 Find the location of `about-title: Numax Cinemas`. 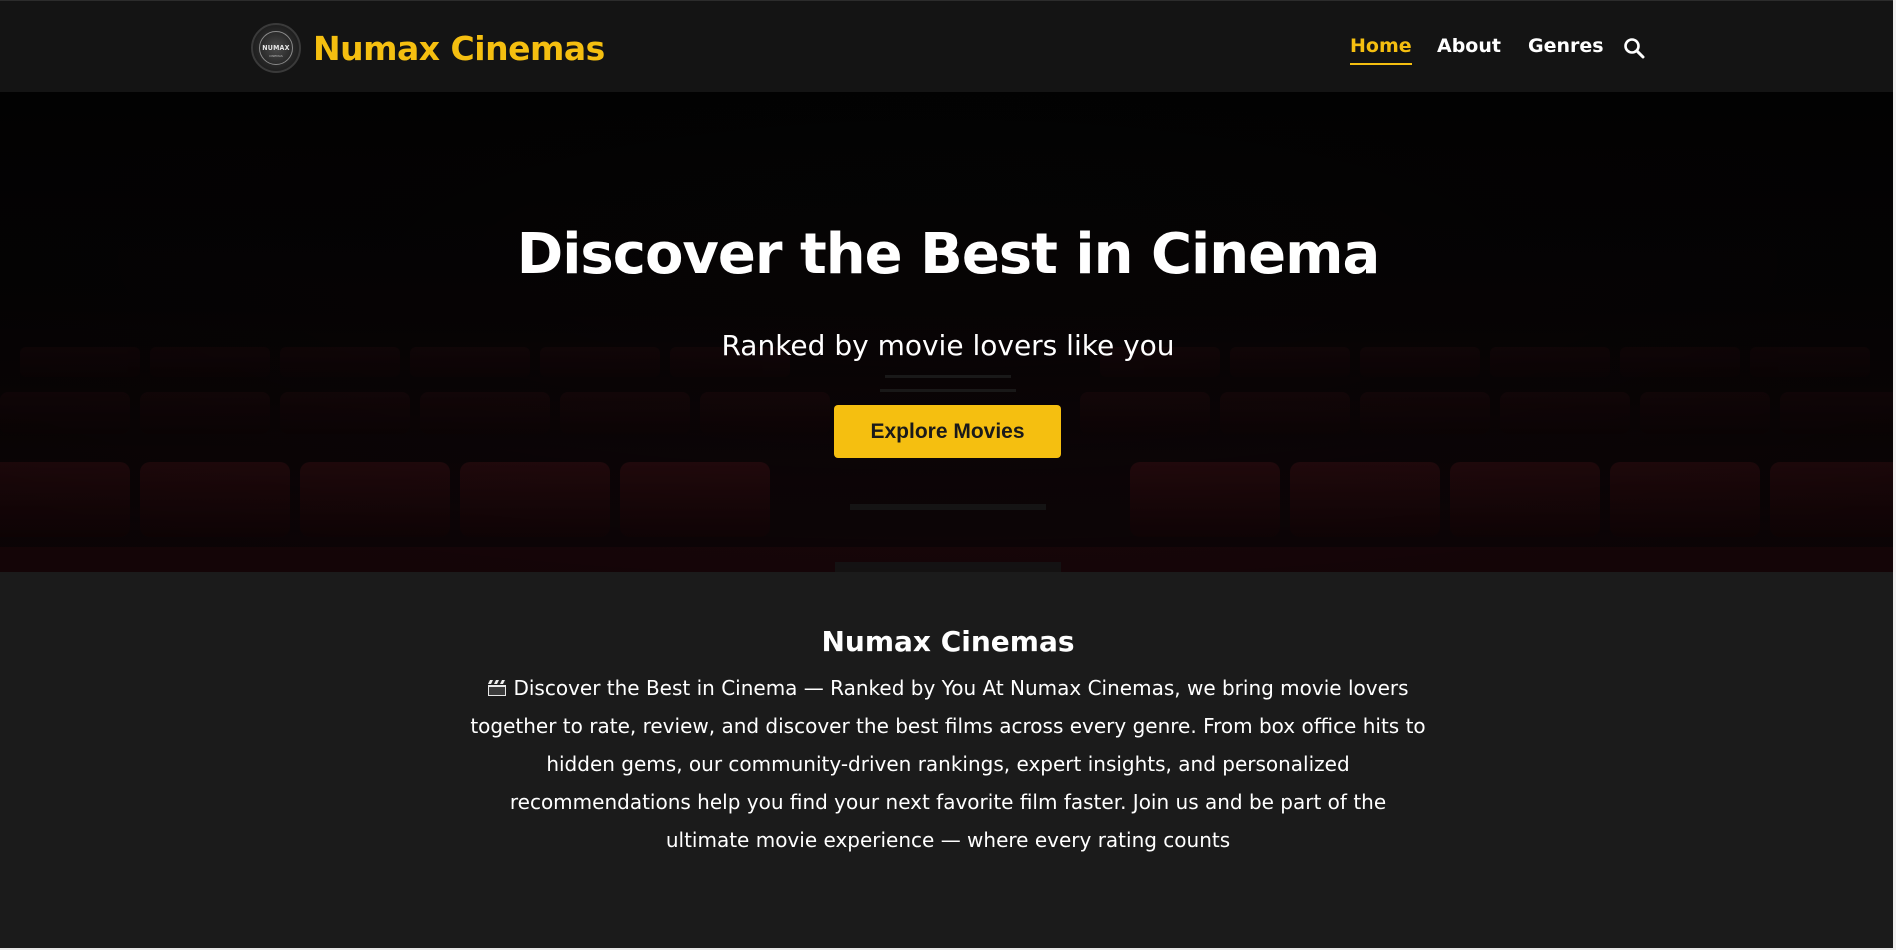

about-title: Numax Cinemas is located at coordinates (948, 641).